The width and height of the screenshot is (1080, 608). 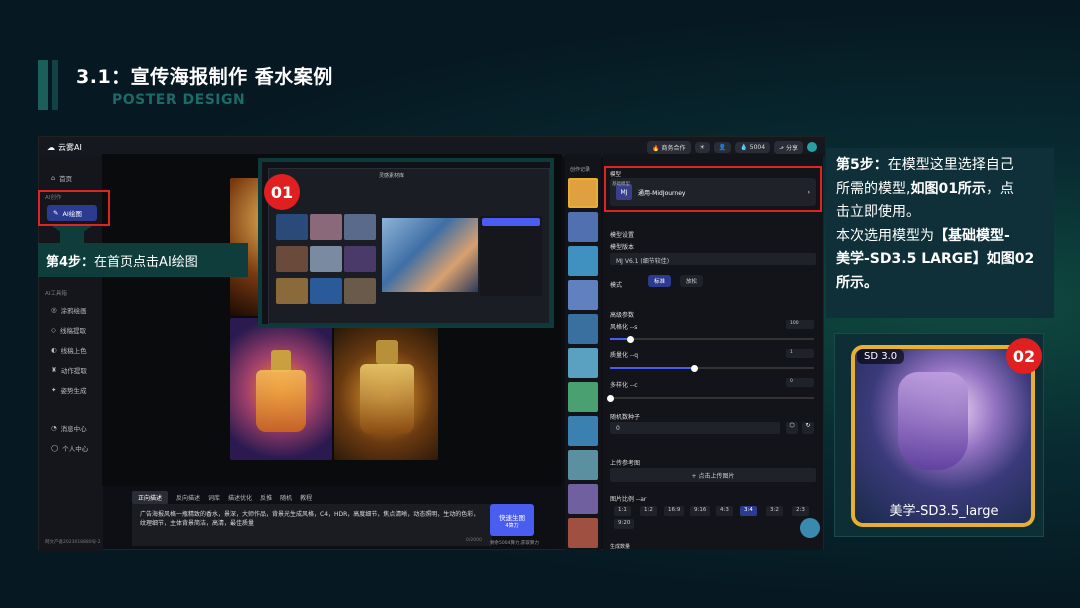 I want to click on quality-slider-knob, so click(x=694, y=368).